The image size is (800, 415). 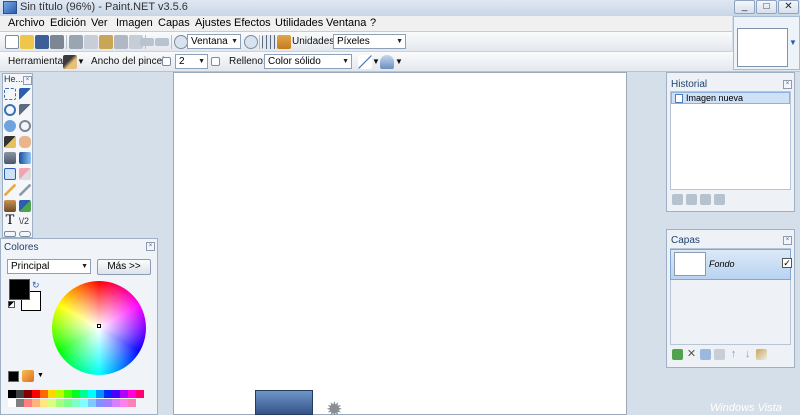 I want to click on rewind-icon, so click(x=677, y=199).